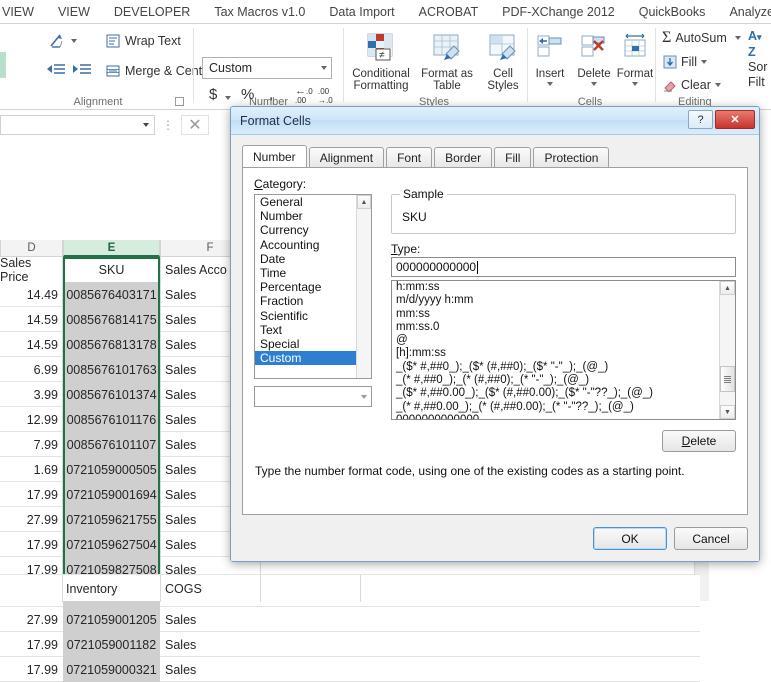  What do you see at coordinates (305, 202) in the screenshot?
I see `category-item-general: General` at bounding box center [305, 202].